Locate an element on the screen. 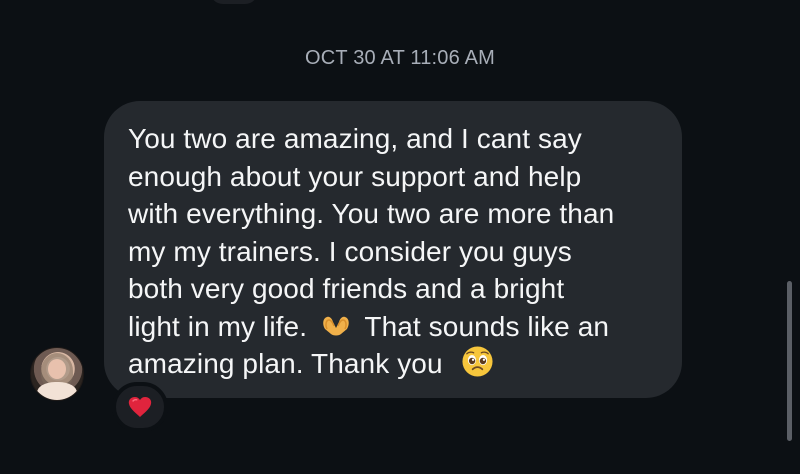  message-line: You two are amazing, and I cant say is located at coordinates (355, 138).